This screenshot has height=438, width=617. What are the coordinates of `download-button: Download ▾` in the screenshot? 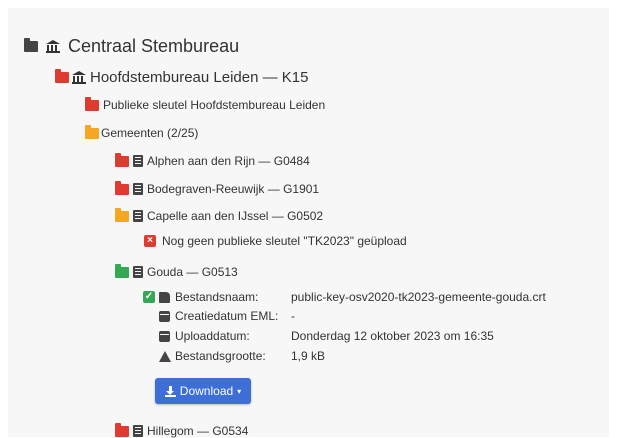 It's located at (203, 391).